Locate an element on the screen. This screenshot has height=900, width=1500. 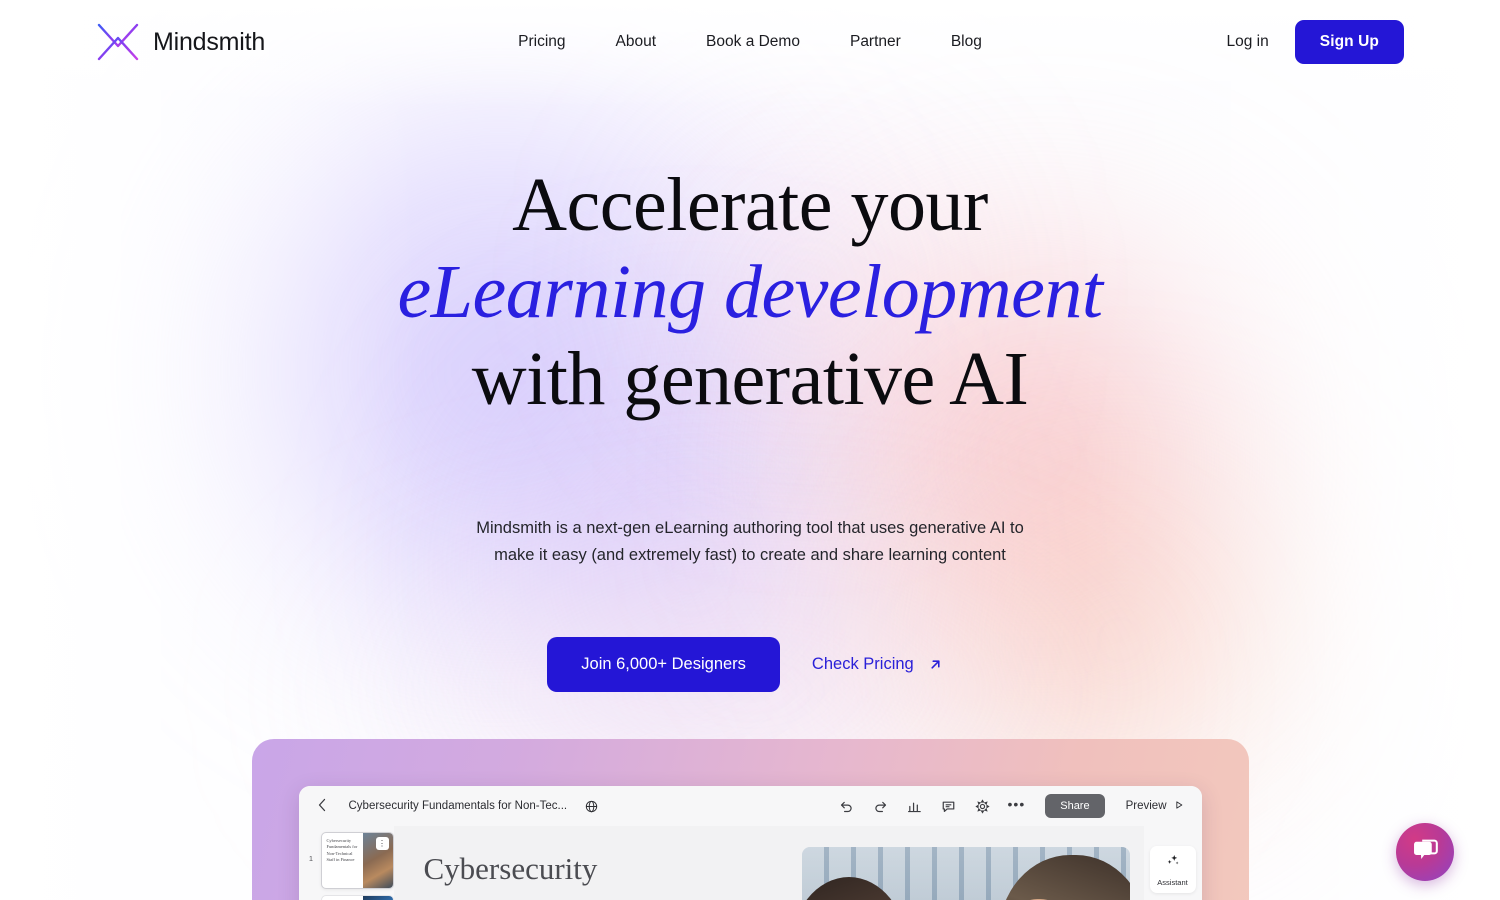
nav-item-partner: Partner is located at coordinates (875, 42).